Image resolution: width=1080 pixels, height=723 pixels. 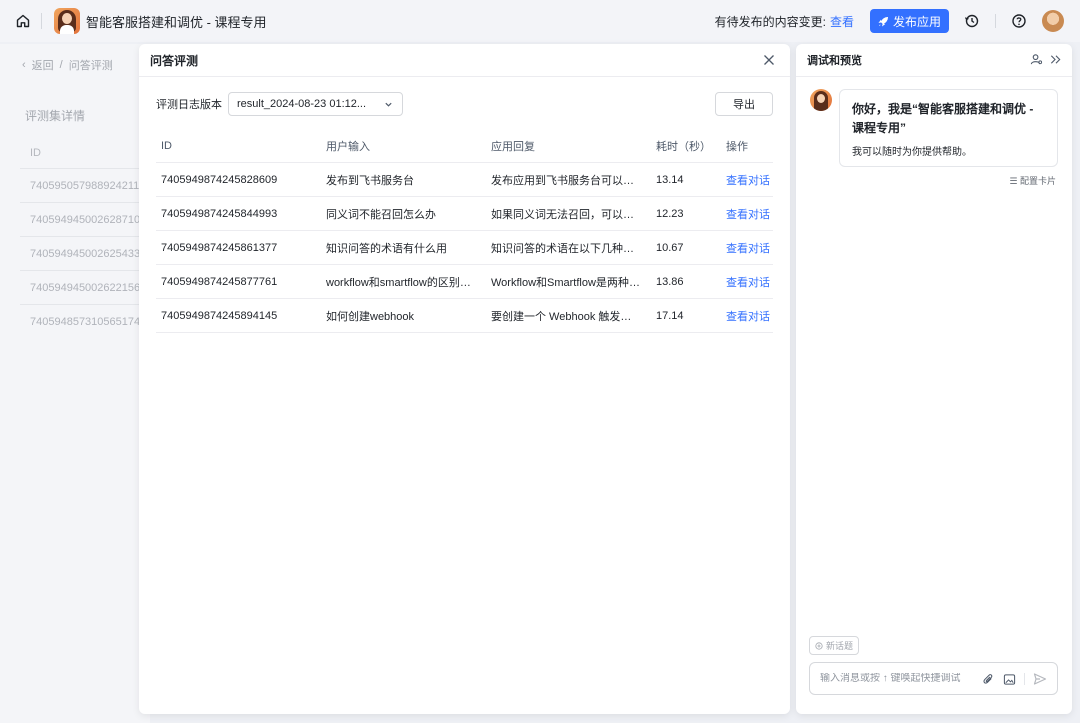 What do you see at coordinates (839, 646) in the screenshot?
I see `new-topic-label: 新话题` at bounding box center [839, 646].